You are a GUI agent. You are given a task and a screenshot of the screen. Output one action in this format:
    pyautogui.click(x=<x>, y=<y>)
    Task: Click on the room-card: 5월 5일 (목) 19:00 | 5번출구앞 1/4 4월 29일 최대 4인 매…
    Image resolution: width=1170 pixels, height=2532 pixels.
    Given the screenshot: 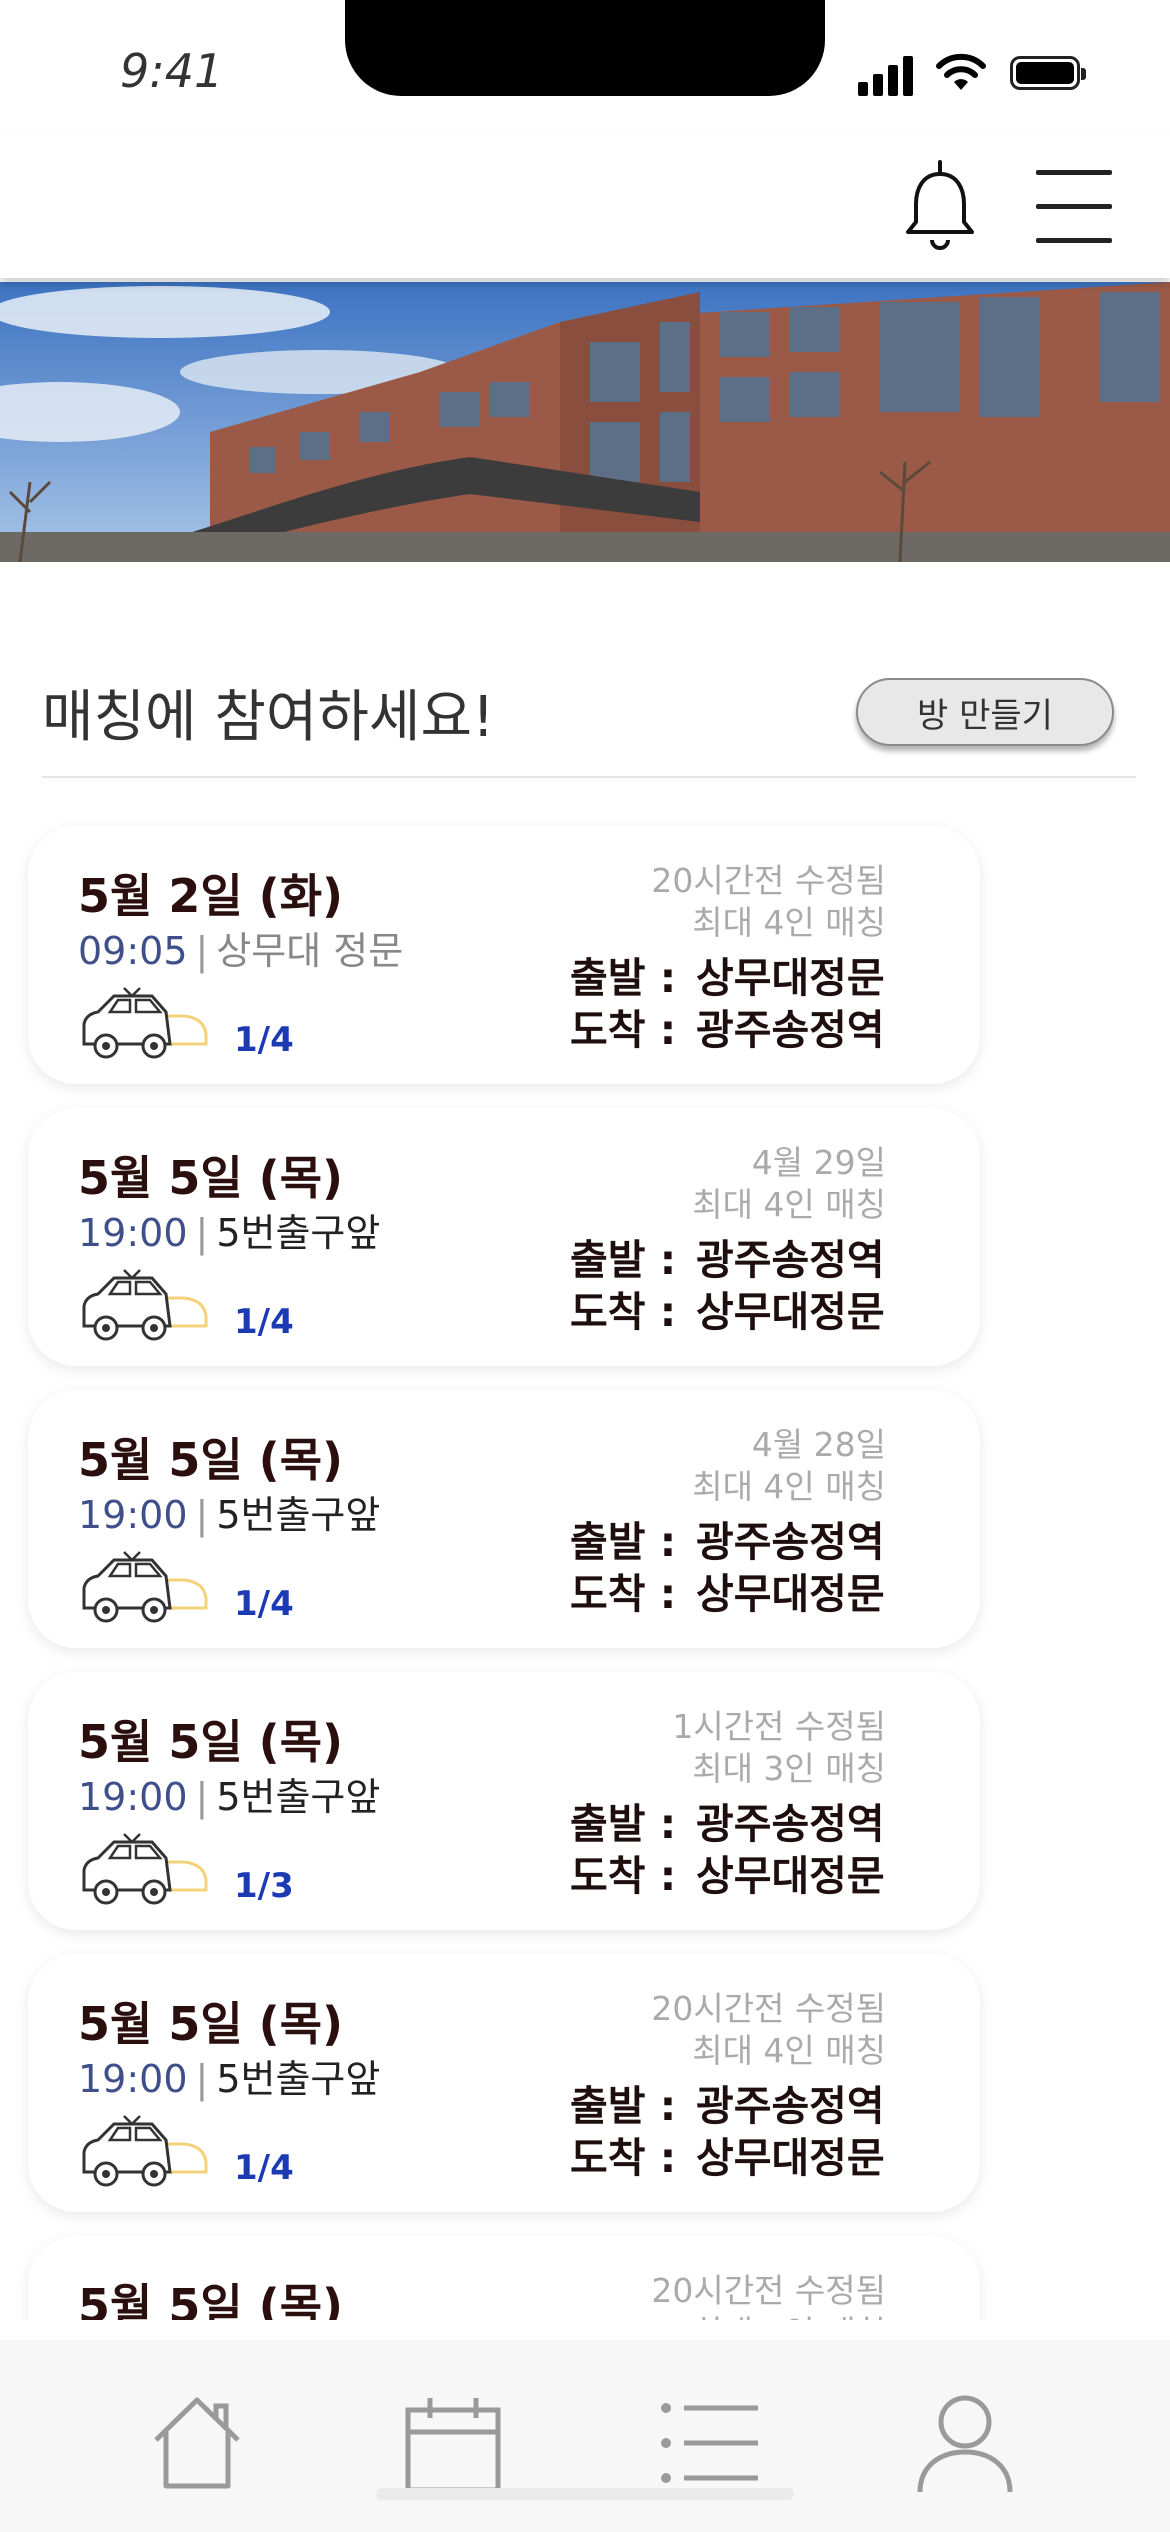 What is the action you would take?
    pyautogui.click(x=504, y=1237)
    